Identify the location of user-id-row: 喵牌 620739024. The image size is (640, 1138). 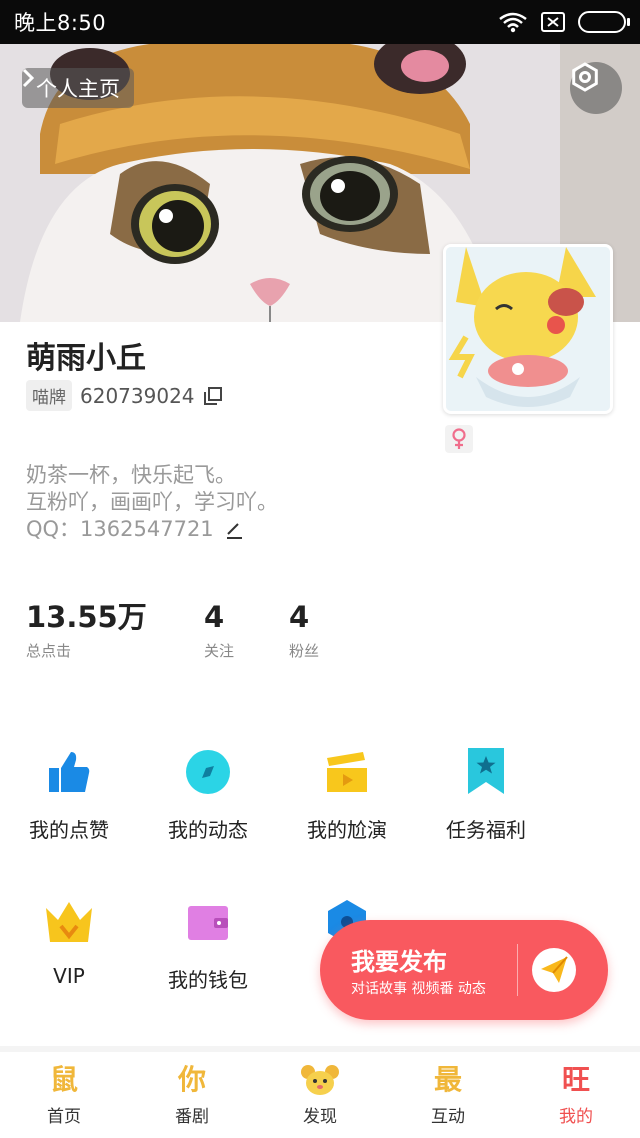
(124, 395).